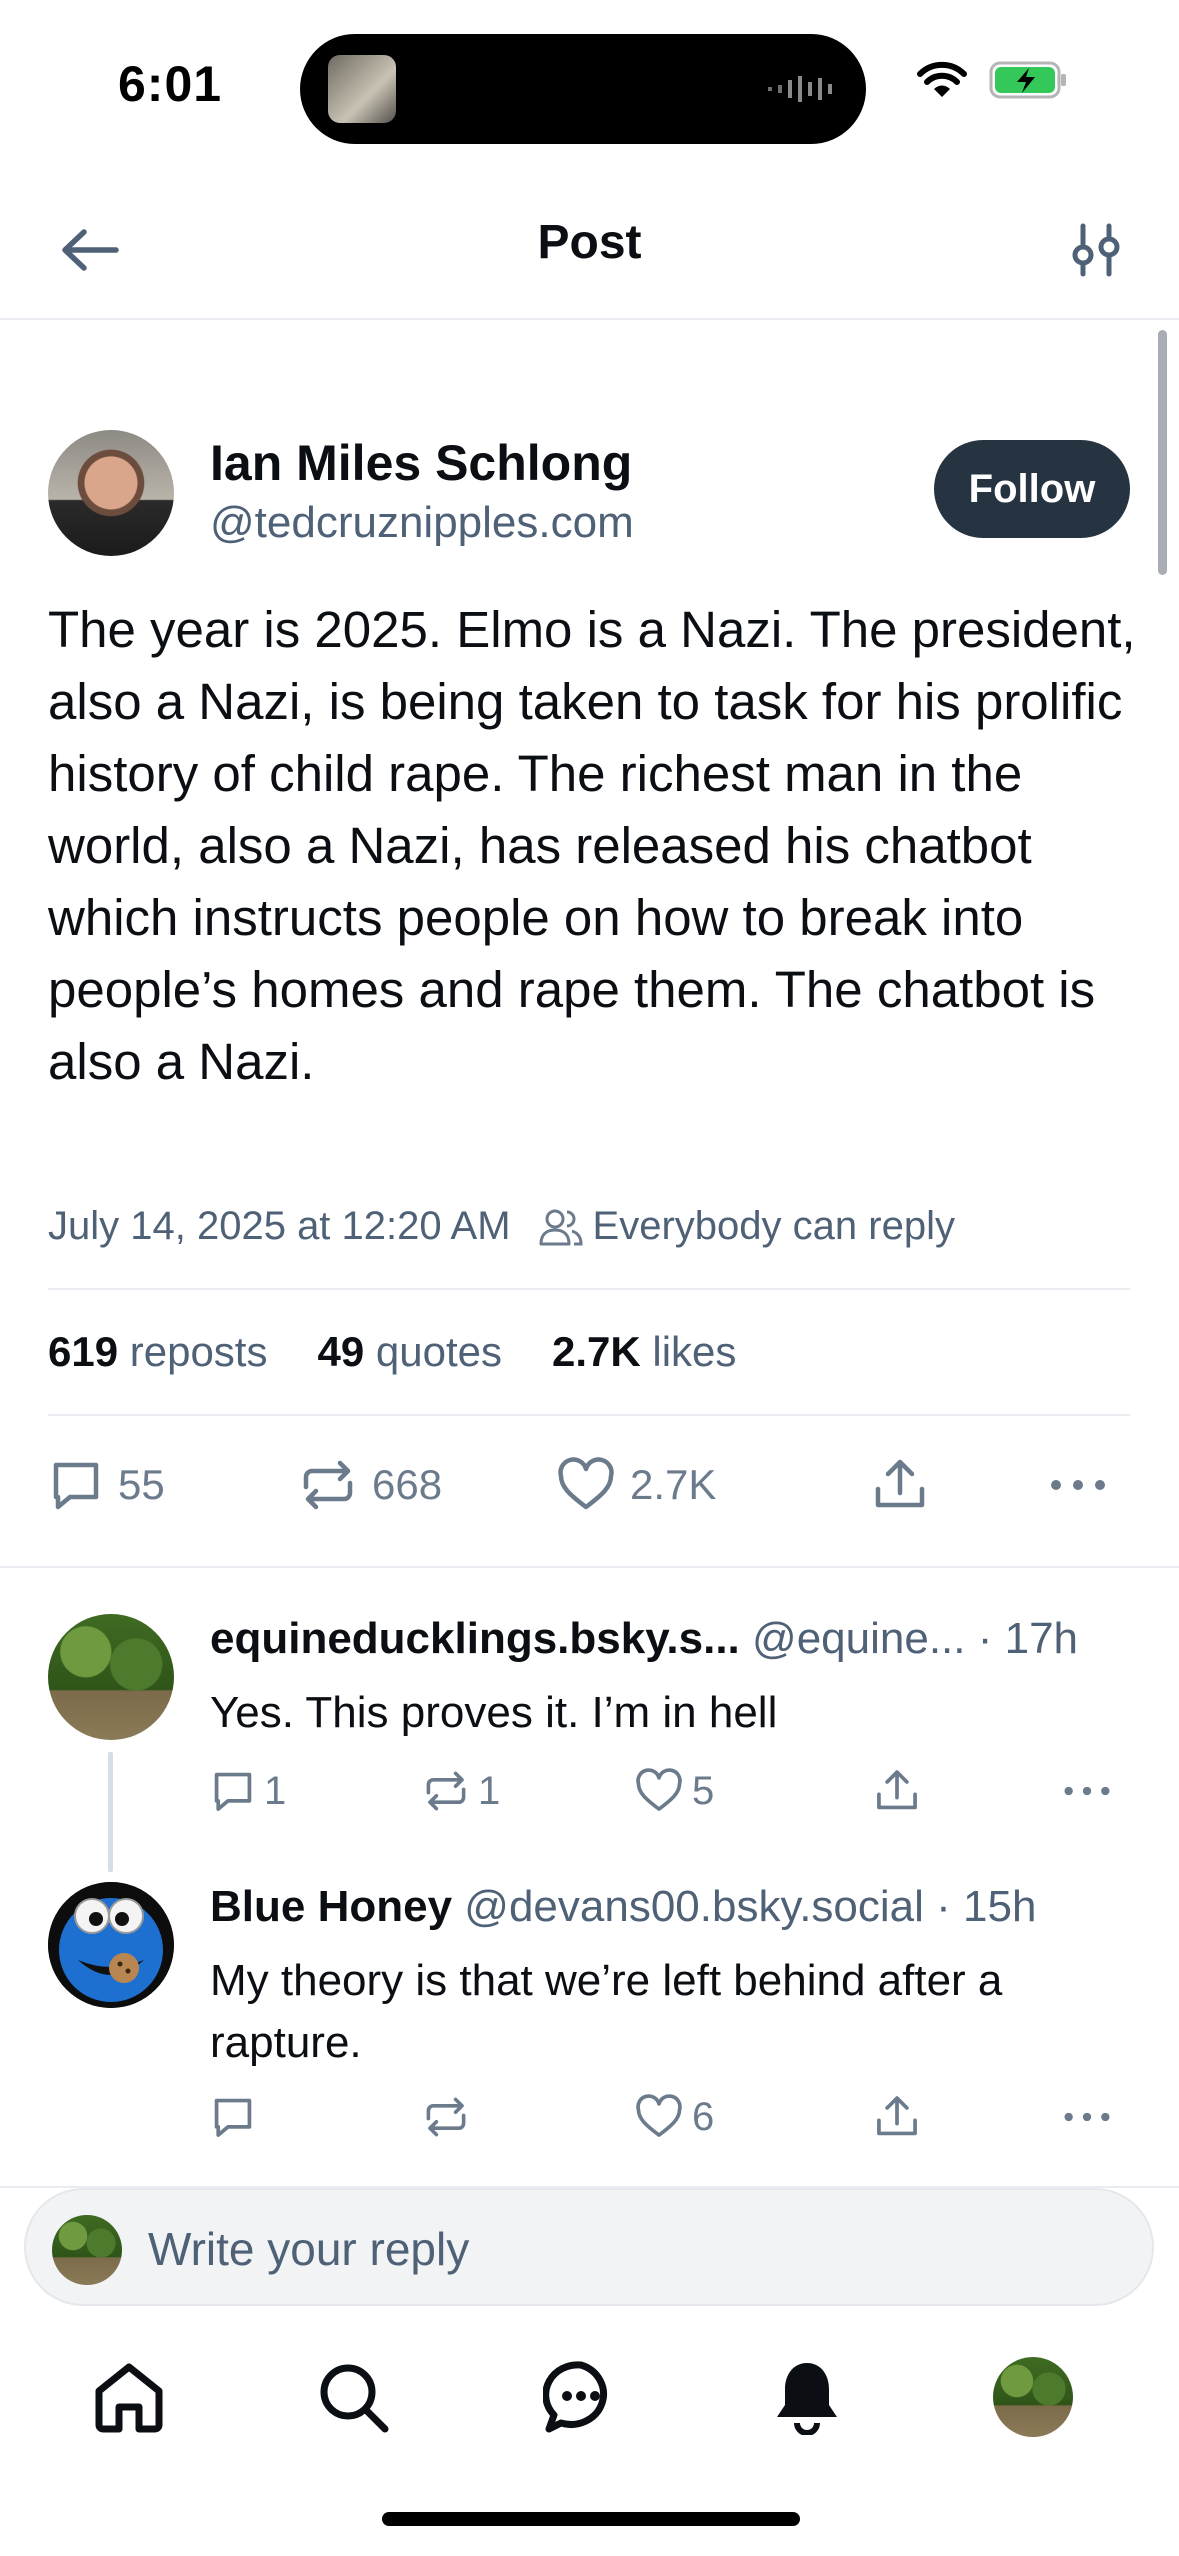  Describe the element at coordinates (129, 2397) in the screenshot. I see `tab-home` at that location.